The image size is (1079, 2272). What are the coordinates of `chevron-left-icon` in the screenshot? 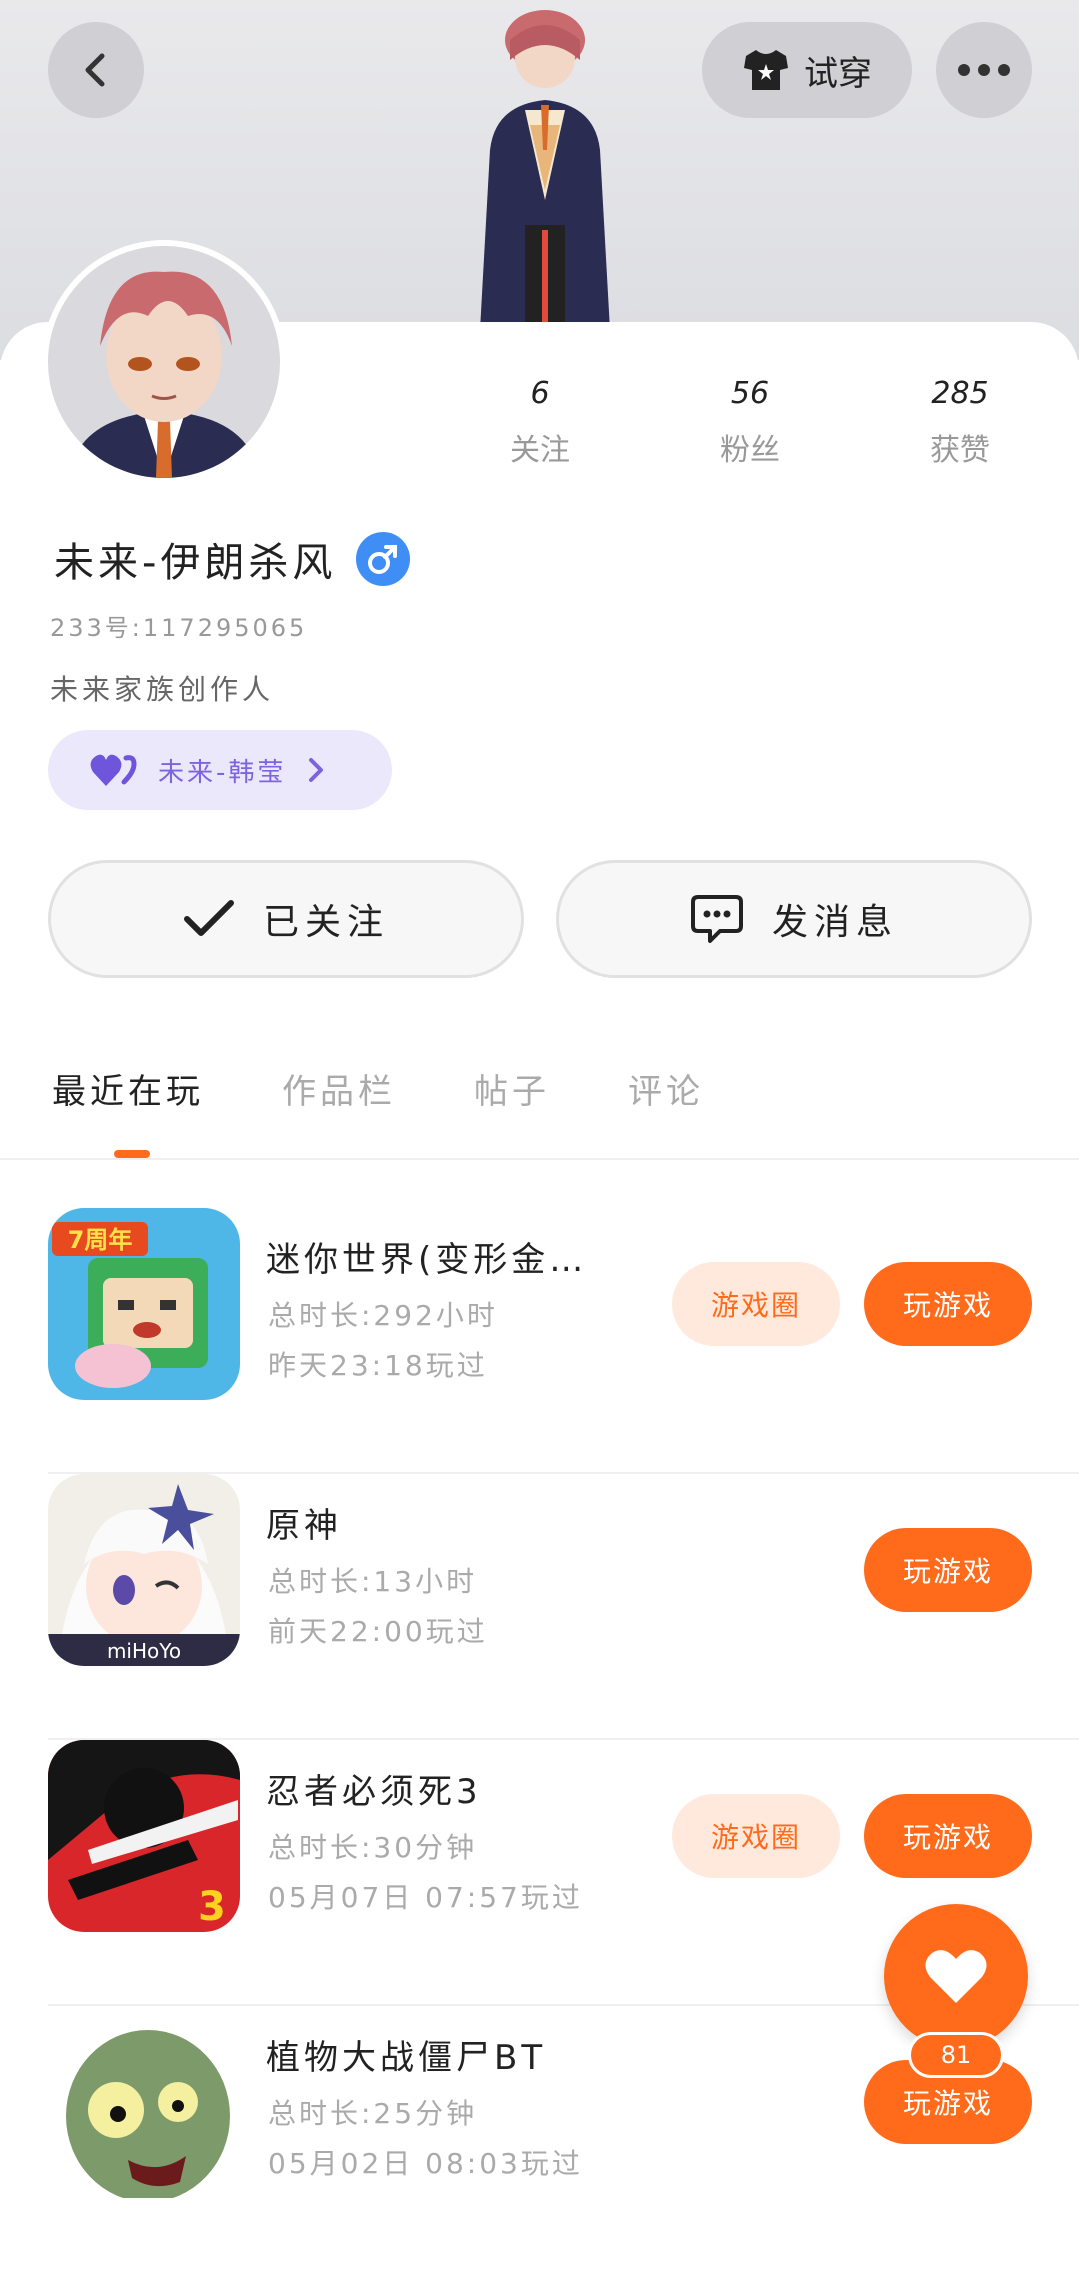 It's located at (95, 70).